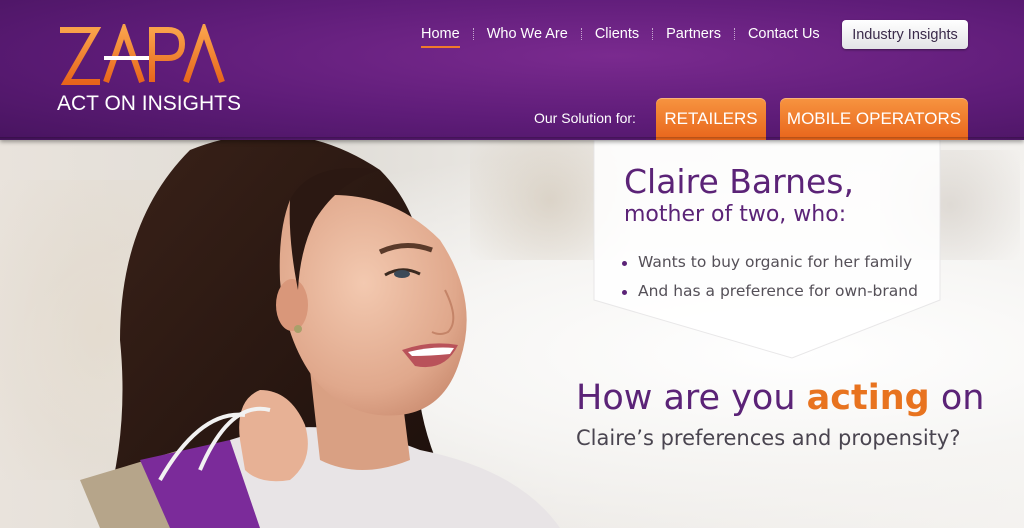 The width and height of the screenshot is (1024, 528). What do you see at coordinates (868, 398) in the screenshot?
I see `headline-accent: acting` at bounding box center [868, 398].